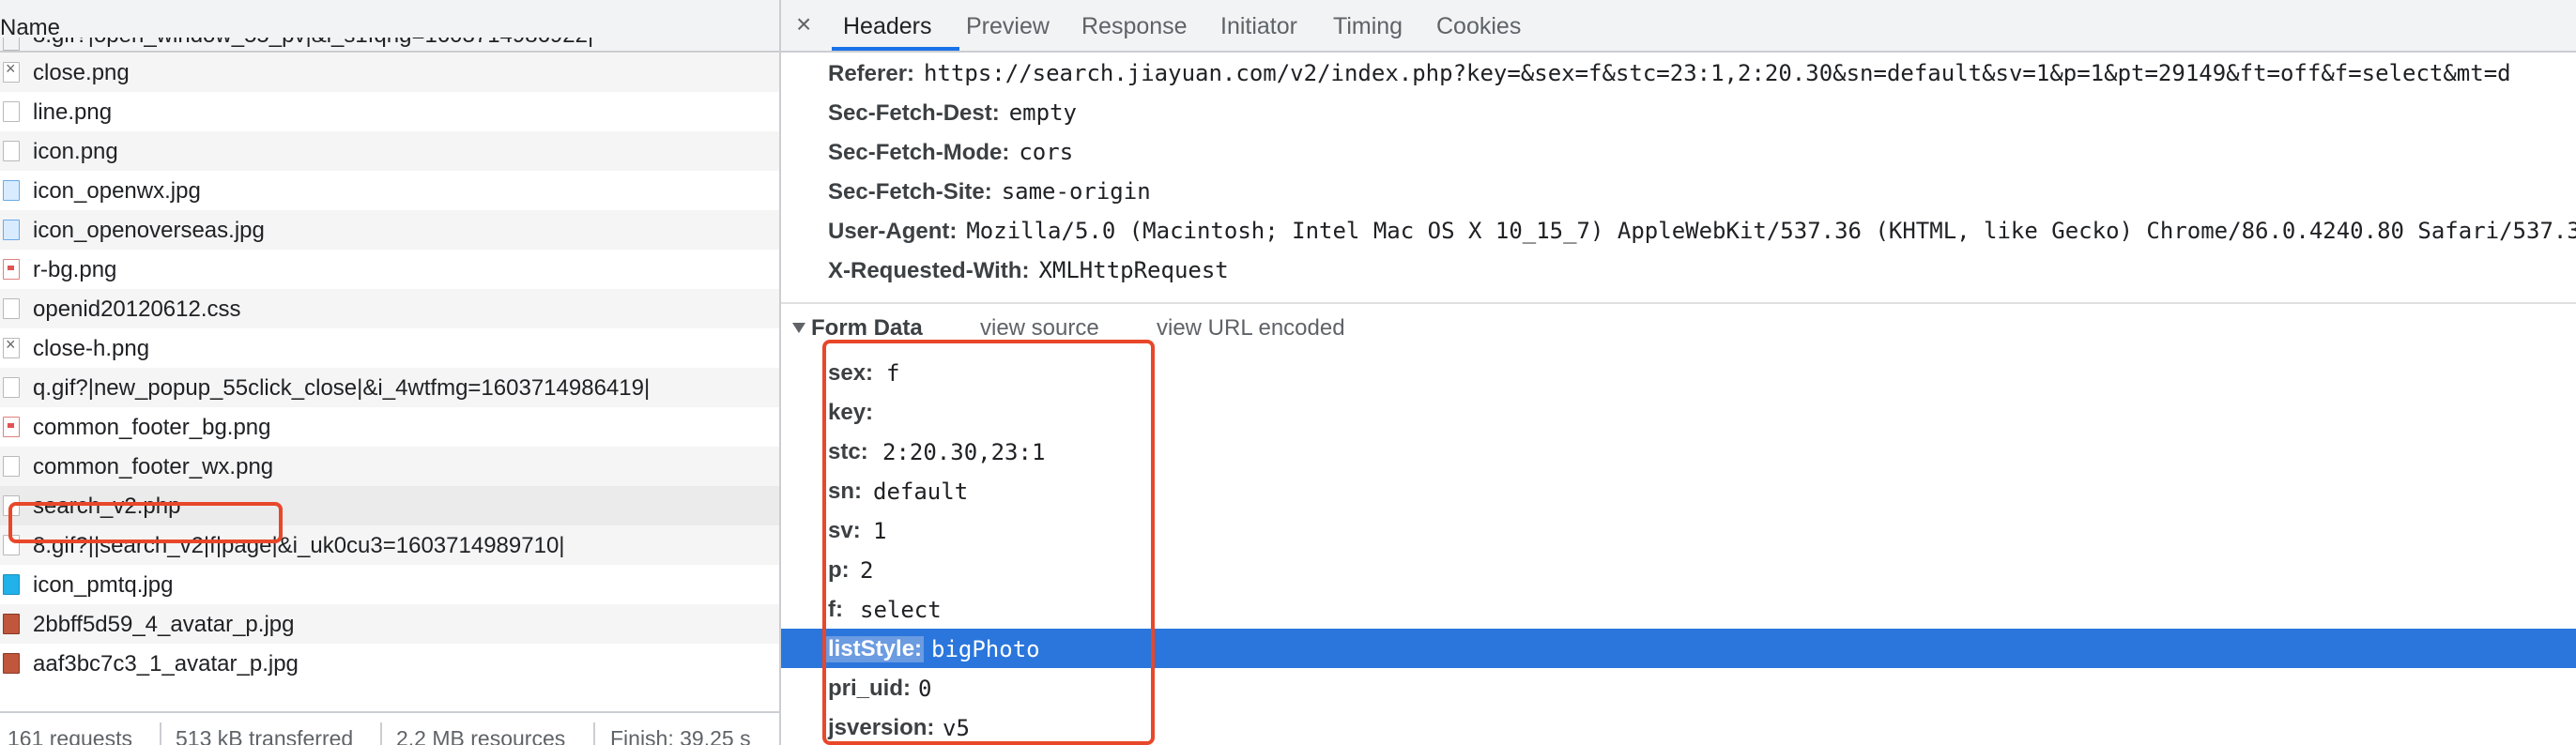 Image resolution: width=2576 pixels, height=745 pixels. Describe the element at coordinates (1076, 191) in the screenshot. I see `header-value: same-origin` at that location.